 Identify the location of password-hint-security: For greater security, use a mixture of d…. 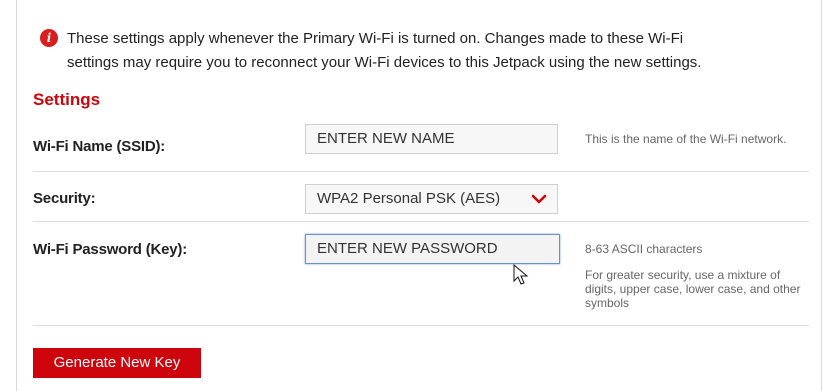
(693, 289).